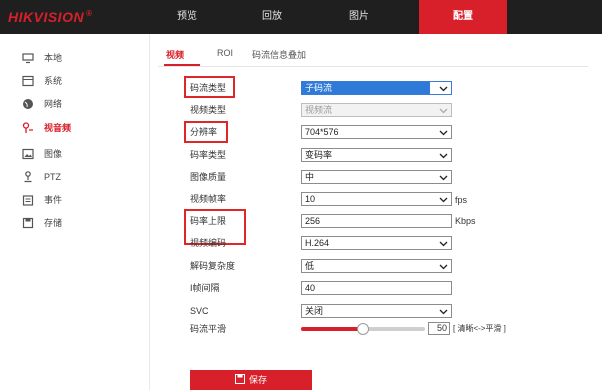 This screenshot has width=602, height=390. Describe the element at coordinates (58, 128) in the screenshot. I see `sidebar-item-label: 视音频` at that location.